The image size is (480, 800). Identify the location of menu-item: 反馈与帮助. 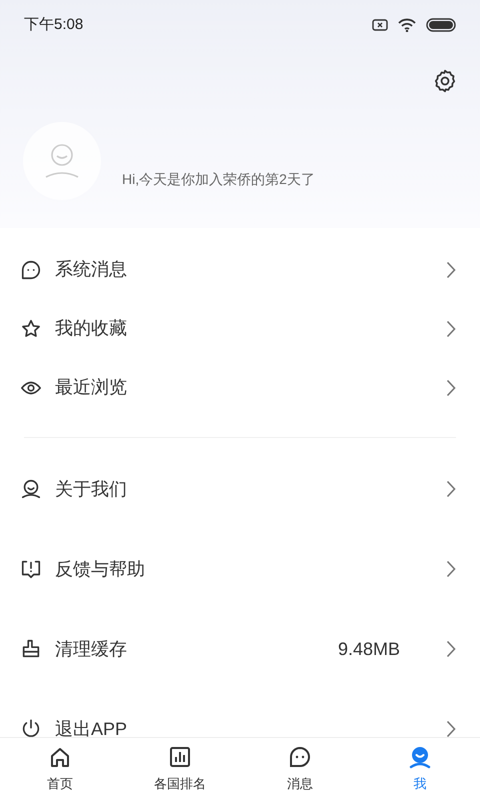
(240, 569).